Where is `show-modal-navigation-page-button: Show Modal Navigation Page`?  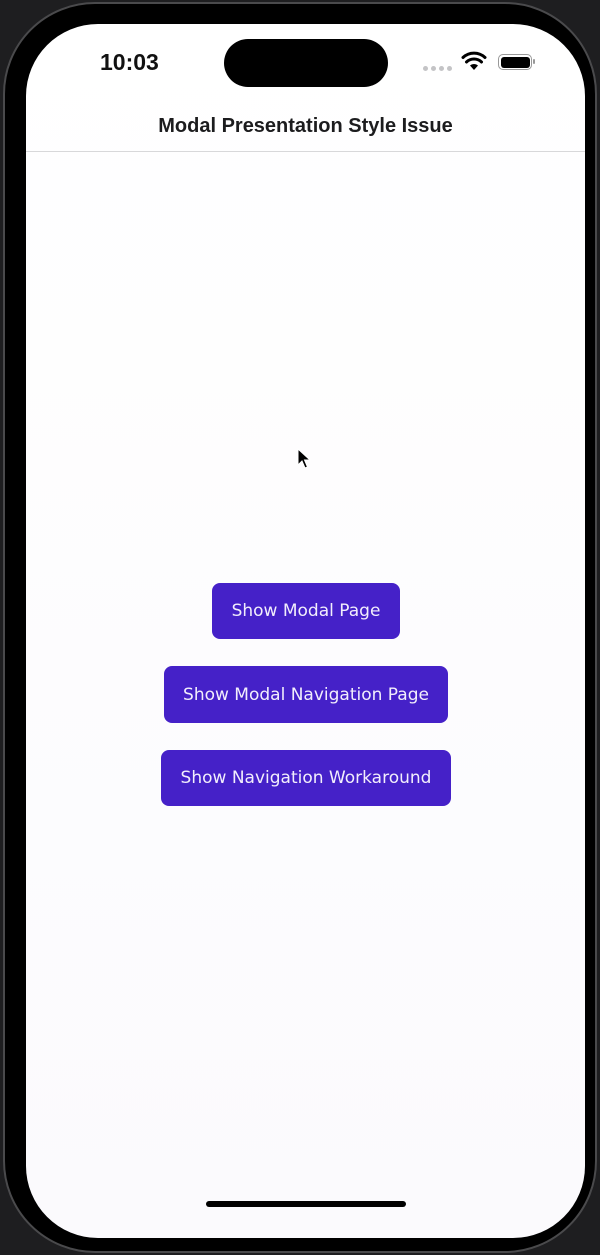 show-modal-navigation-page-button: Show Modal Navigation Page is located at coordinates (306, 694).